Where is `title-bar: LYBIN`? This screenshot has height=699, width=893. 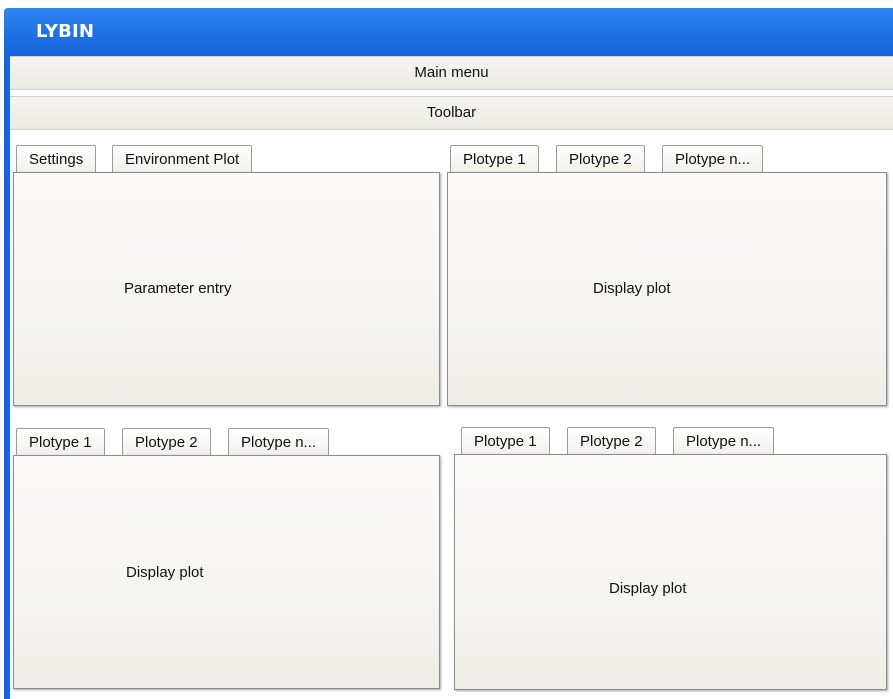
title-bar: LYBIN is located at coordinates (448, 32).